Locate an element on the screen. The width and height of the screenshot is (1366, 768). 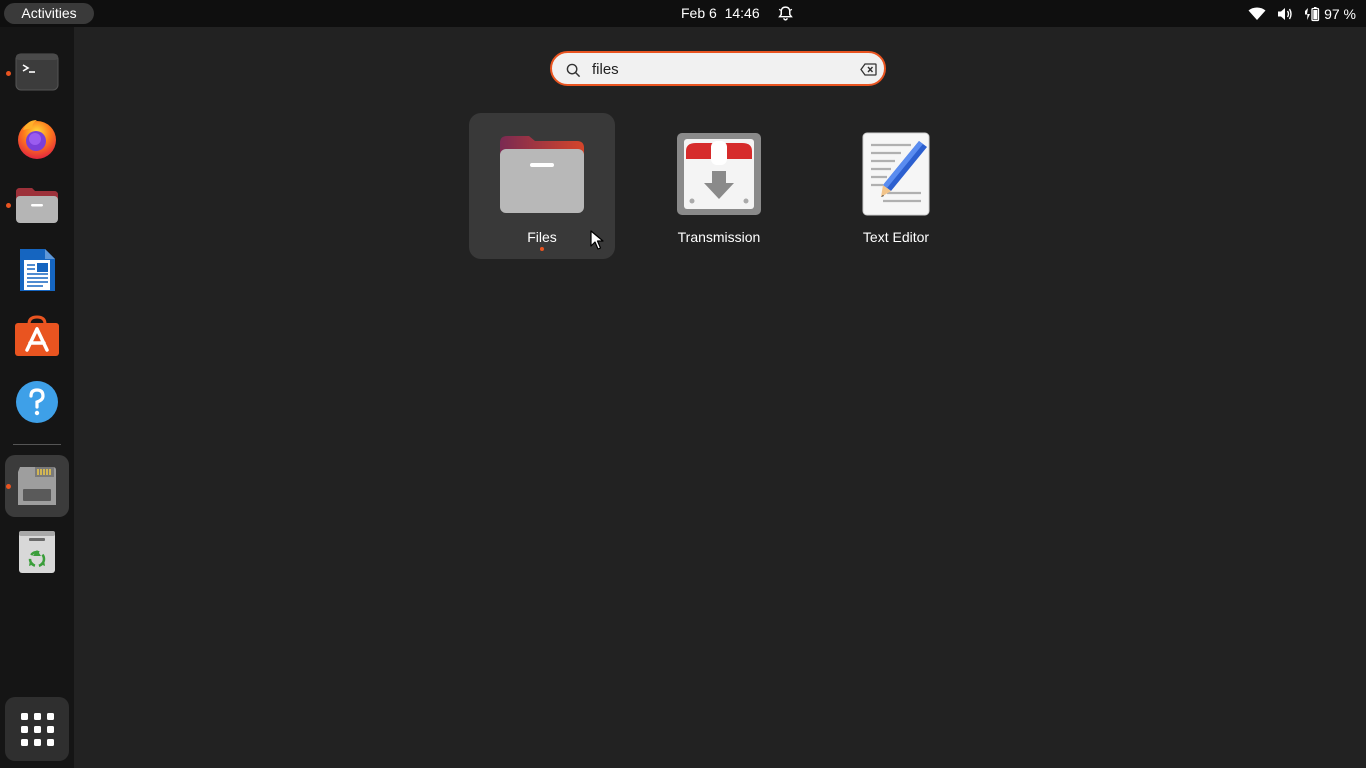
search-icon is located at coordinates (573, 70).